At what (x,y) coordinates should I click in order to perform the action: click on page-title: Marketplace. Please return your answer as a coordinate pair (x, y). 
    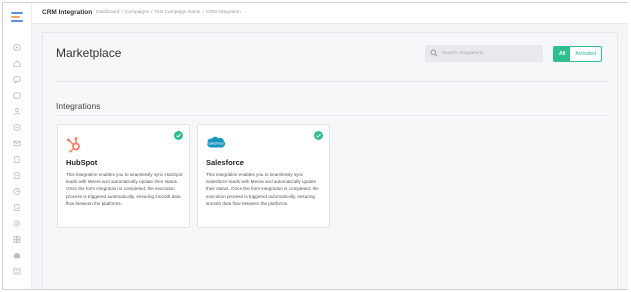
    Looking at the image, I should click on (89, 53).